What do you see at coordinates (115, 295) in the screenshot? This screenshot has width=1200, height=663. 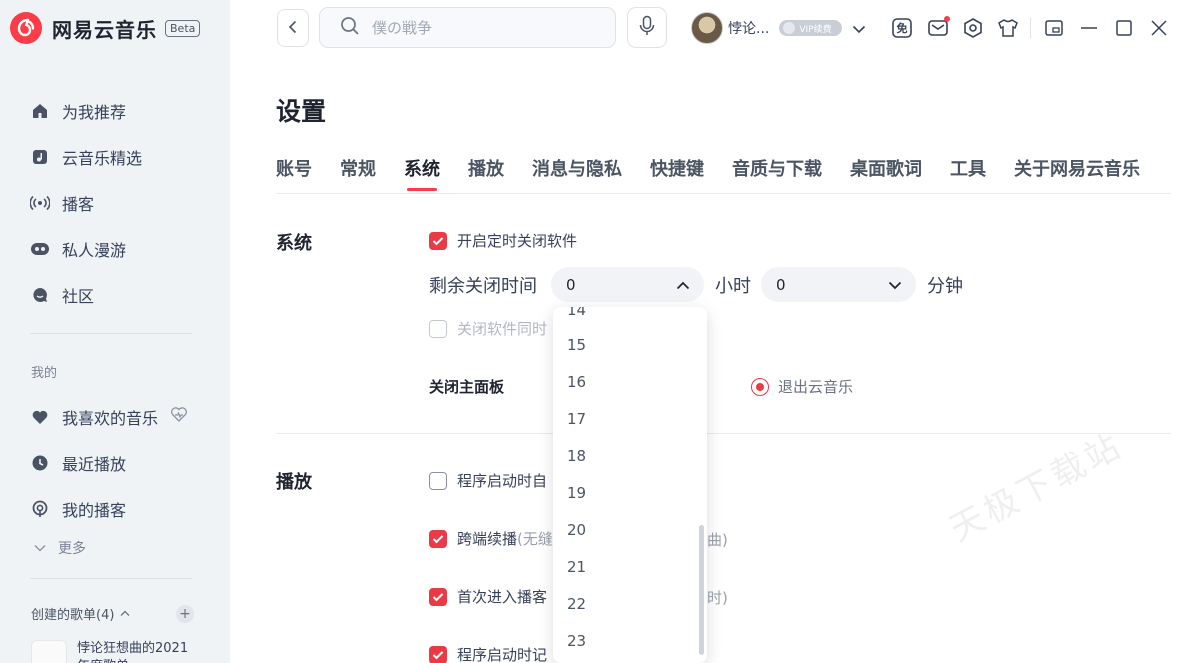 I see `nav-community: 社区` at bounding box center [115, 295].